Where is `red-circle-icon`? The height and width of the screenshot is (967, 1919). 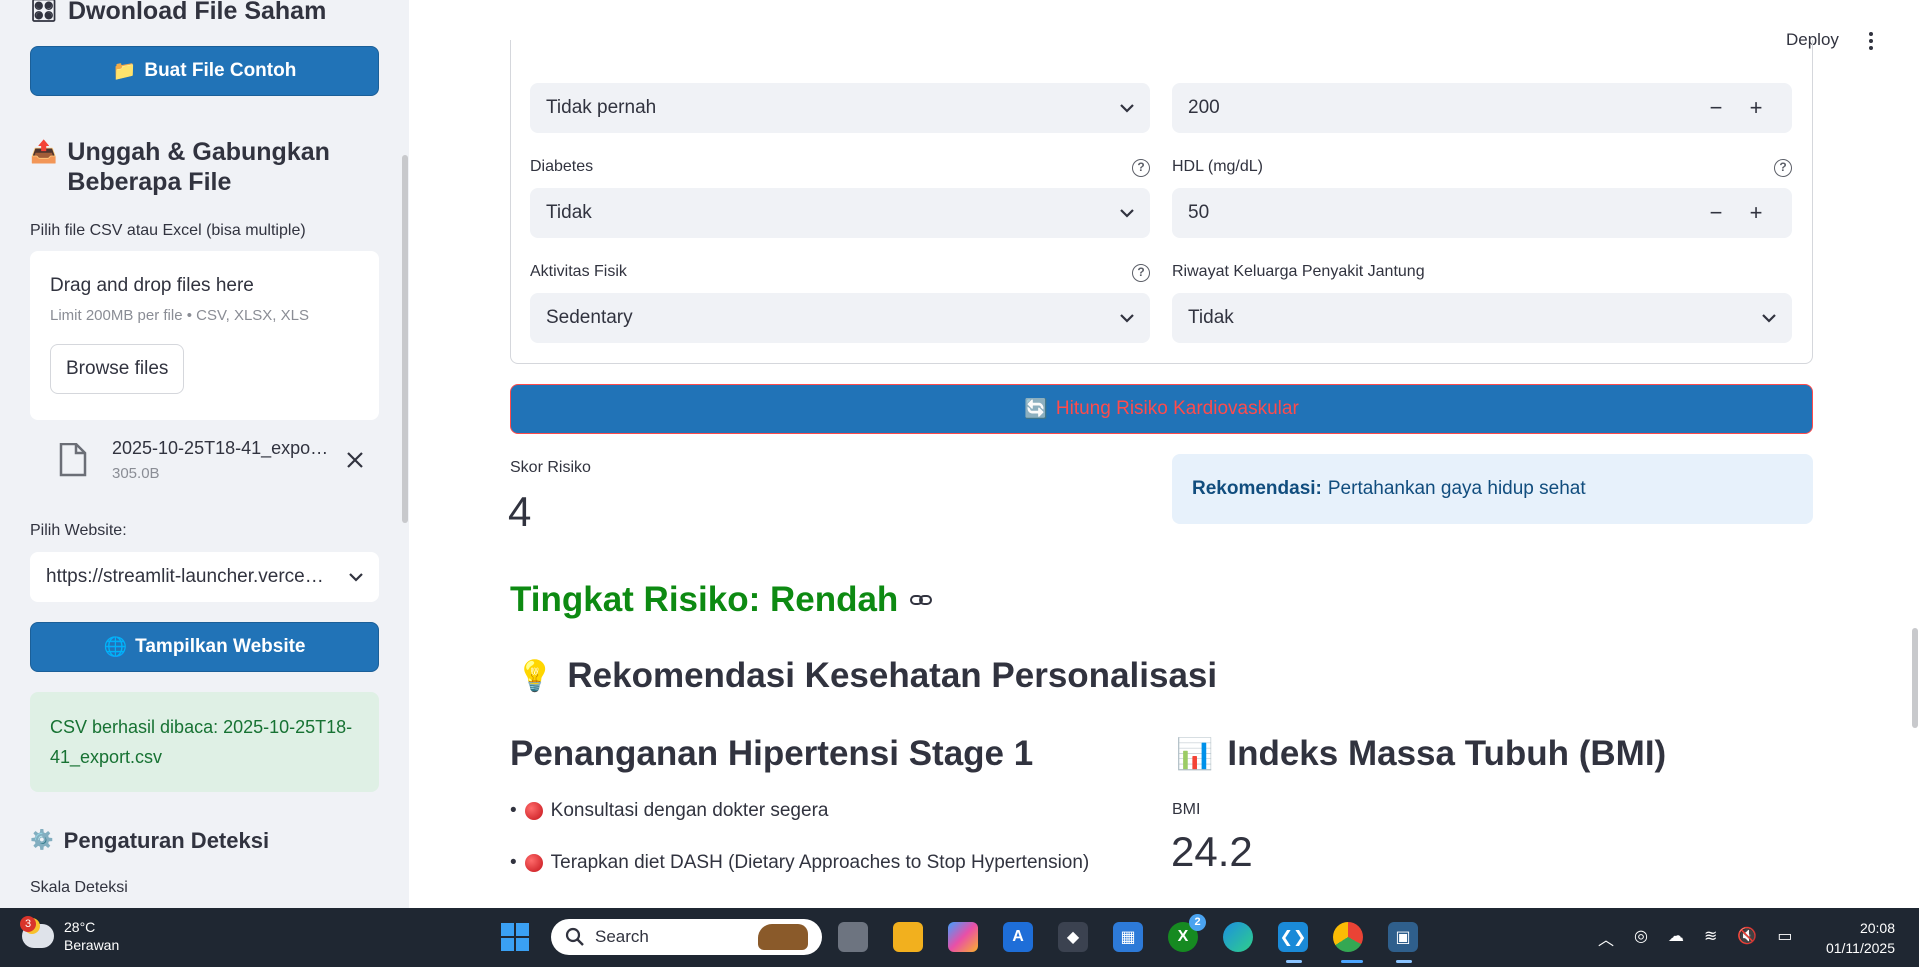 red-circle-icon is located at coordinates (533, 811).